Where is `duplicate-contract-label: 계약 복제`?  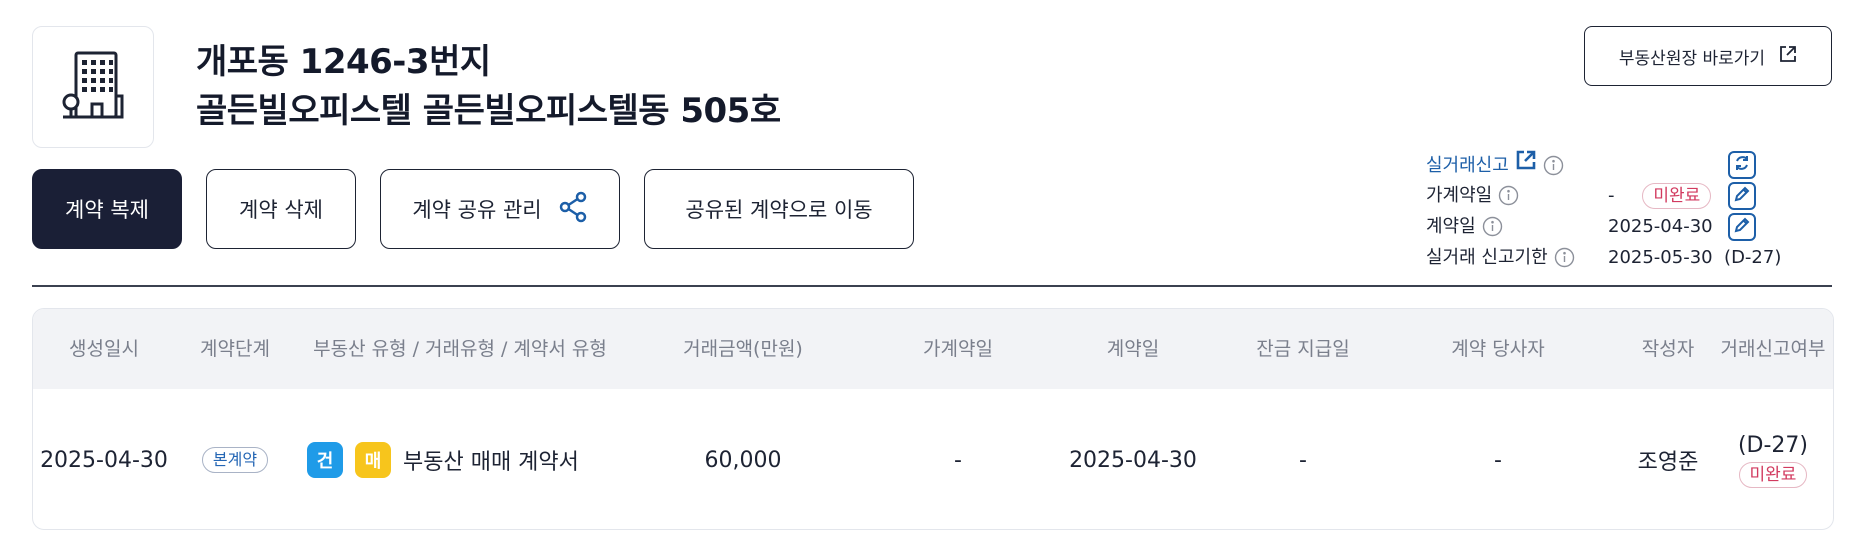
duplicate-contract-label: 계약 복제 is located at coordinates (107, 210).